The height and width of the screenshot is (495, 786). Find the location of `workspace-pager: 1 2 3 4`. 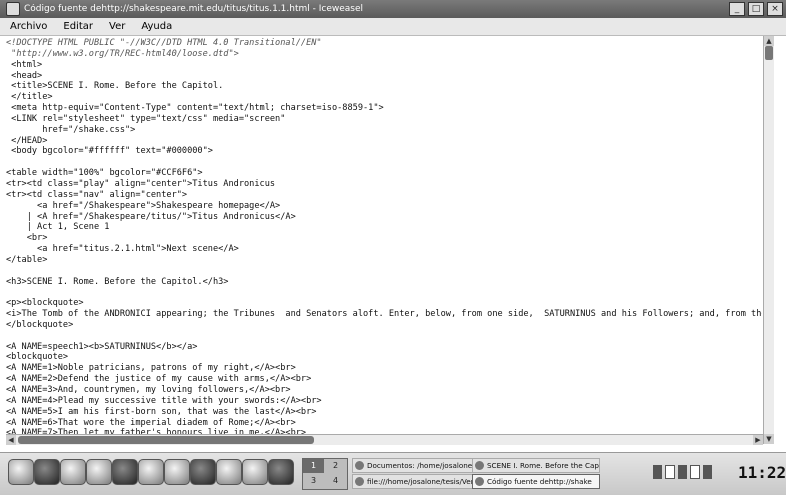

workspace-pager: 1 2 3 4 is located at coordinates (325, 474).